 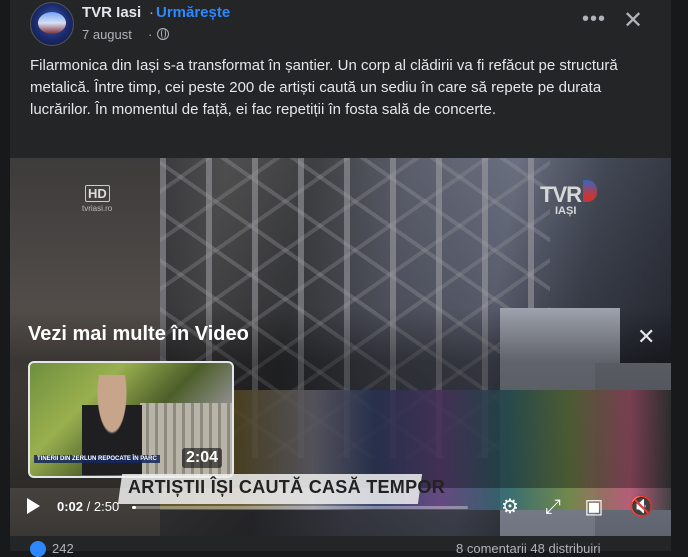 I want to click on follow-button: Urmărește, so click(x=193, y=12).